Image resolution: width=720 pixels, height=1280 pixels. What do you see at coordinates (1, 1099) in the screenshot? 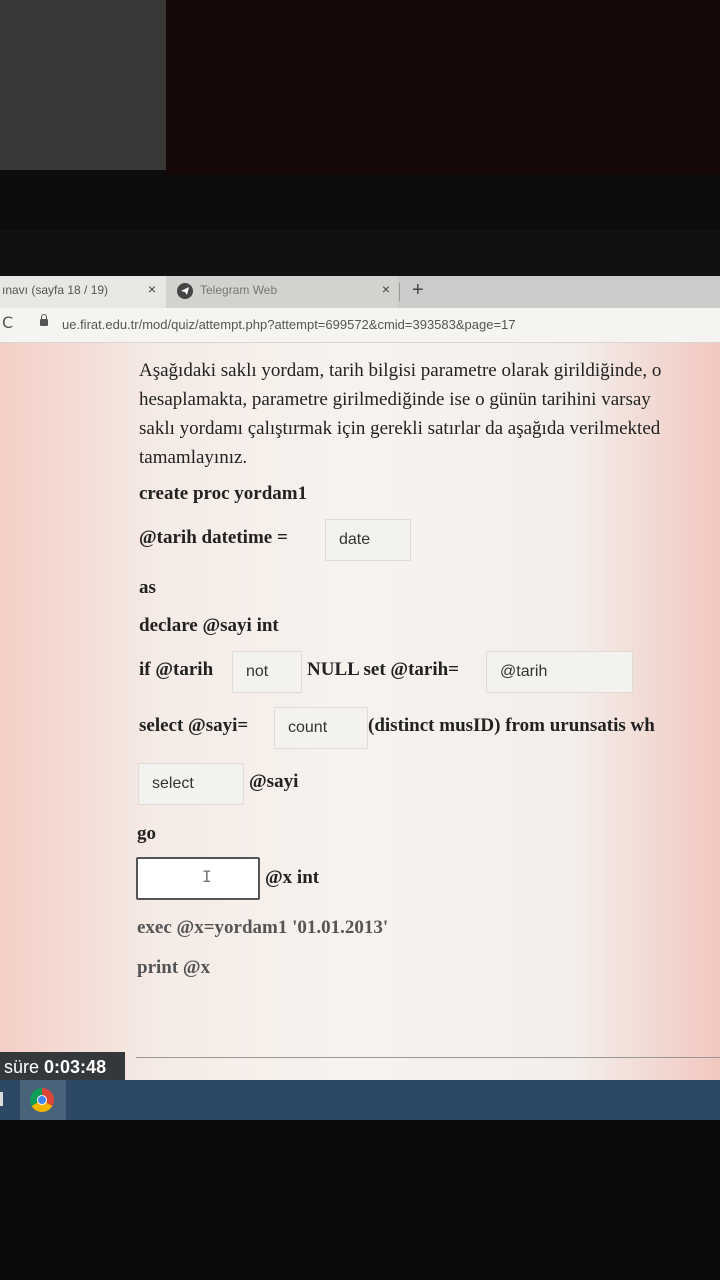
I see `taskbar-edge` at bounding box center [1, 1099].